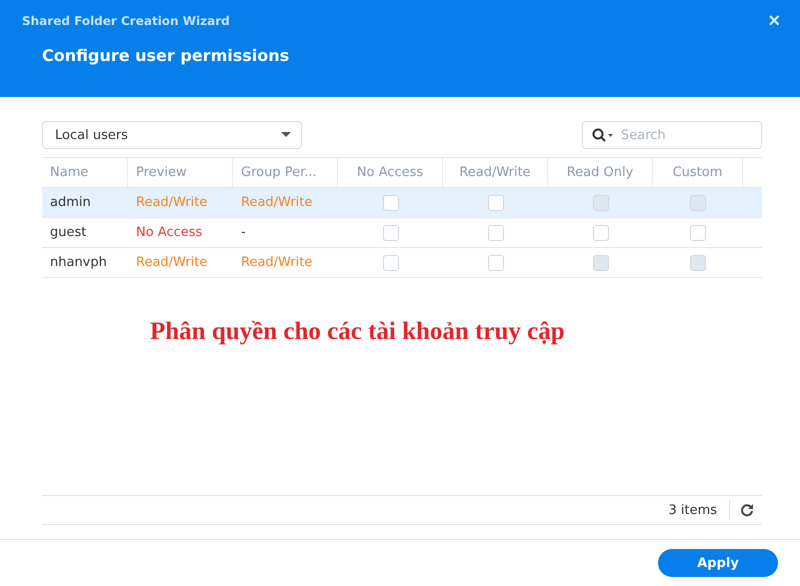 The width and height of the screenshot is (800, 586). What do you see at coordinates (402, 233) in the screenshot?
I see `table-row: guest No Access -` at bounding box center [402, 233].